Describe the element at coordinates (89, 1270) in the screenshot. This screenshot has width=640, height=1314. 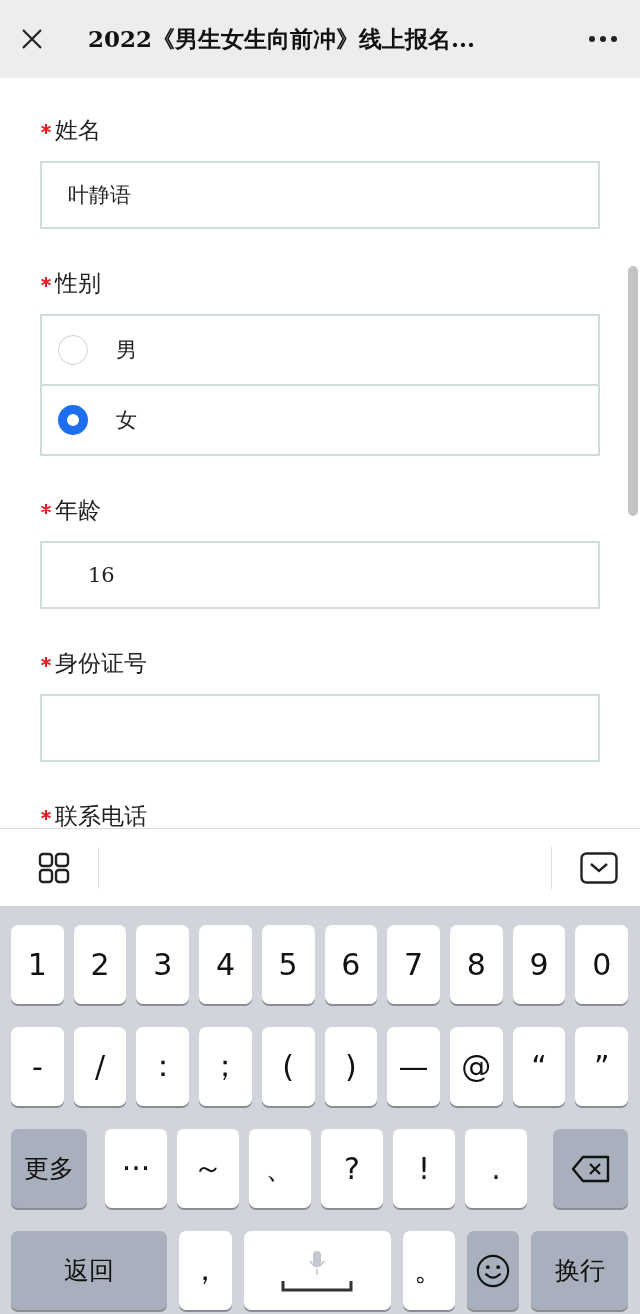
I see `key: 返回` at that location.